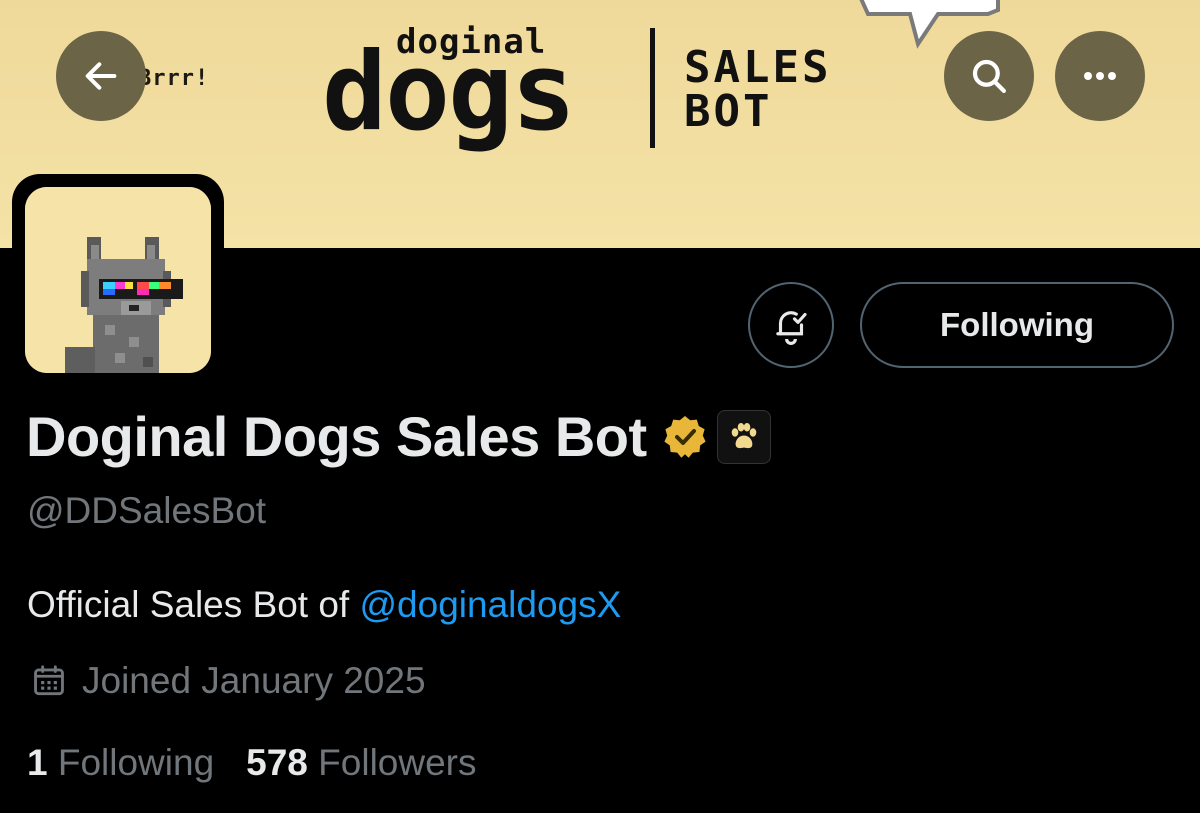  What do you see at coordinates (174, 78) in the screenshot?
I see `speech-text: Brrr!` at bounding box center [174, 78].